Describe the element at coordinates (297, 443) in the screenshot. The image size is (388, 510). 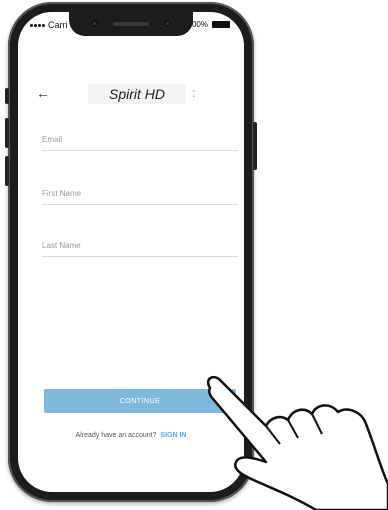
I see `pointing-hand-icon` at that location.